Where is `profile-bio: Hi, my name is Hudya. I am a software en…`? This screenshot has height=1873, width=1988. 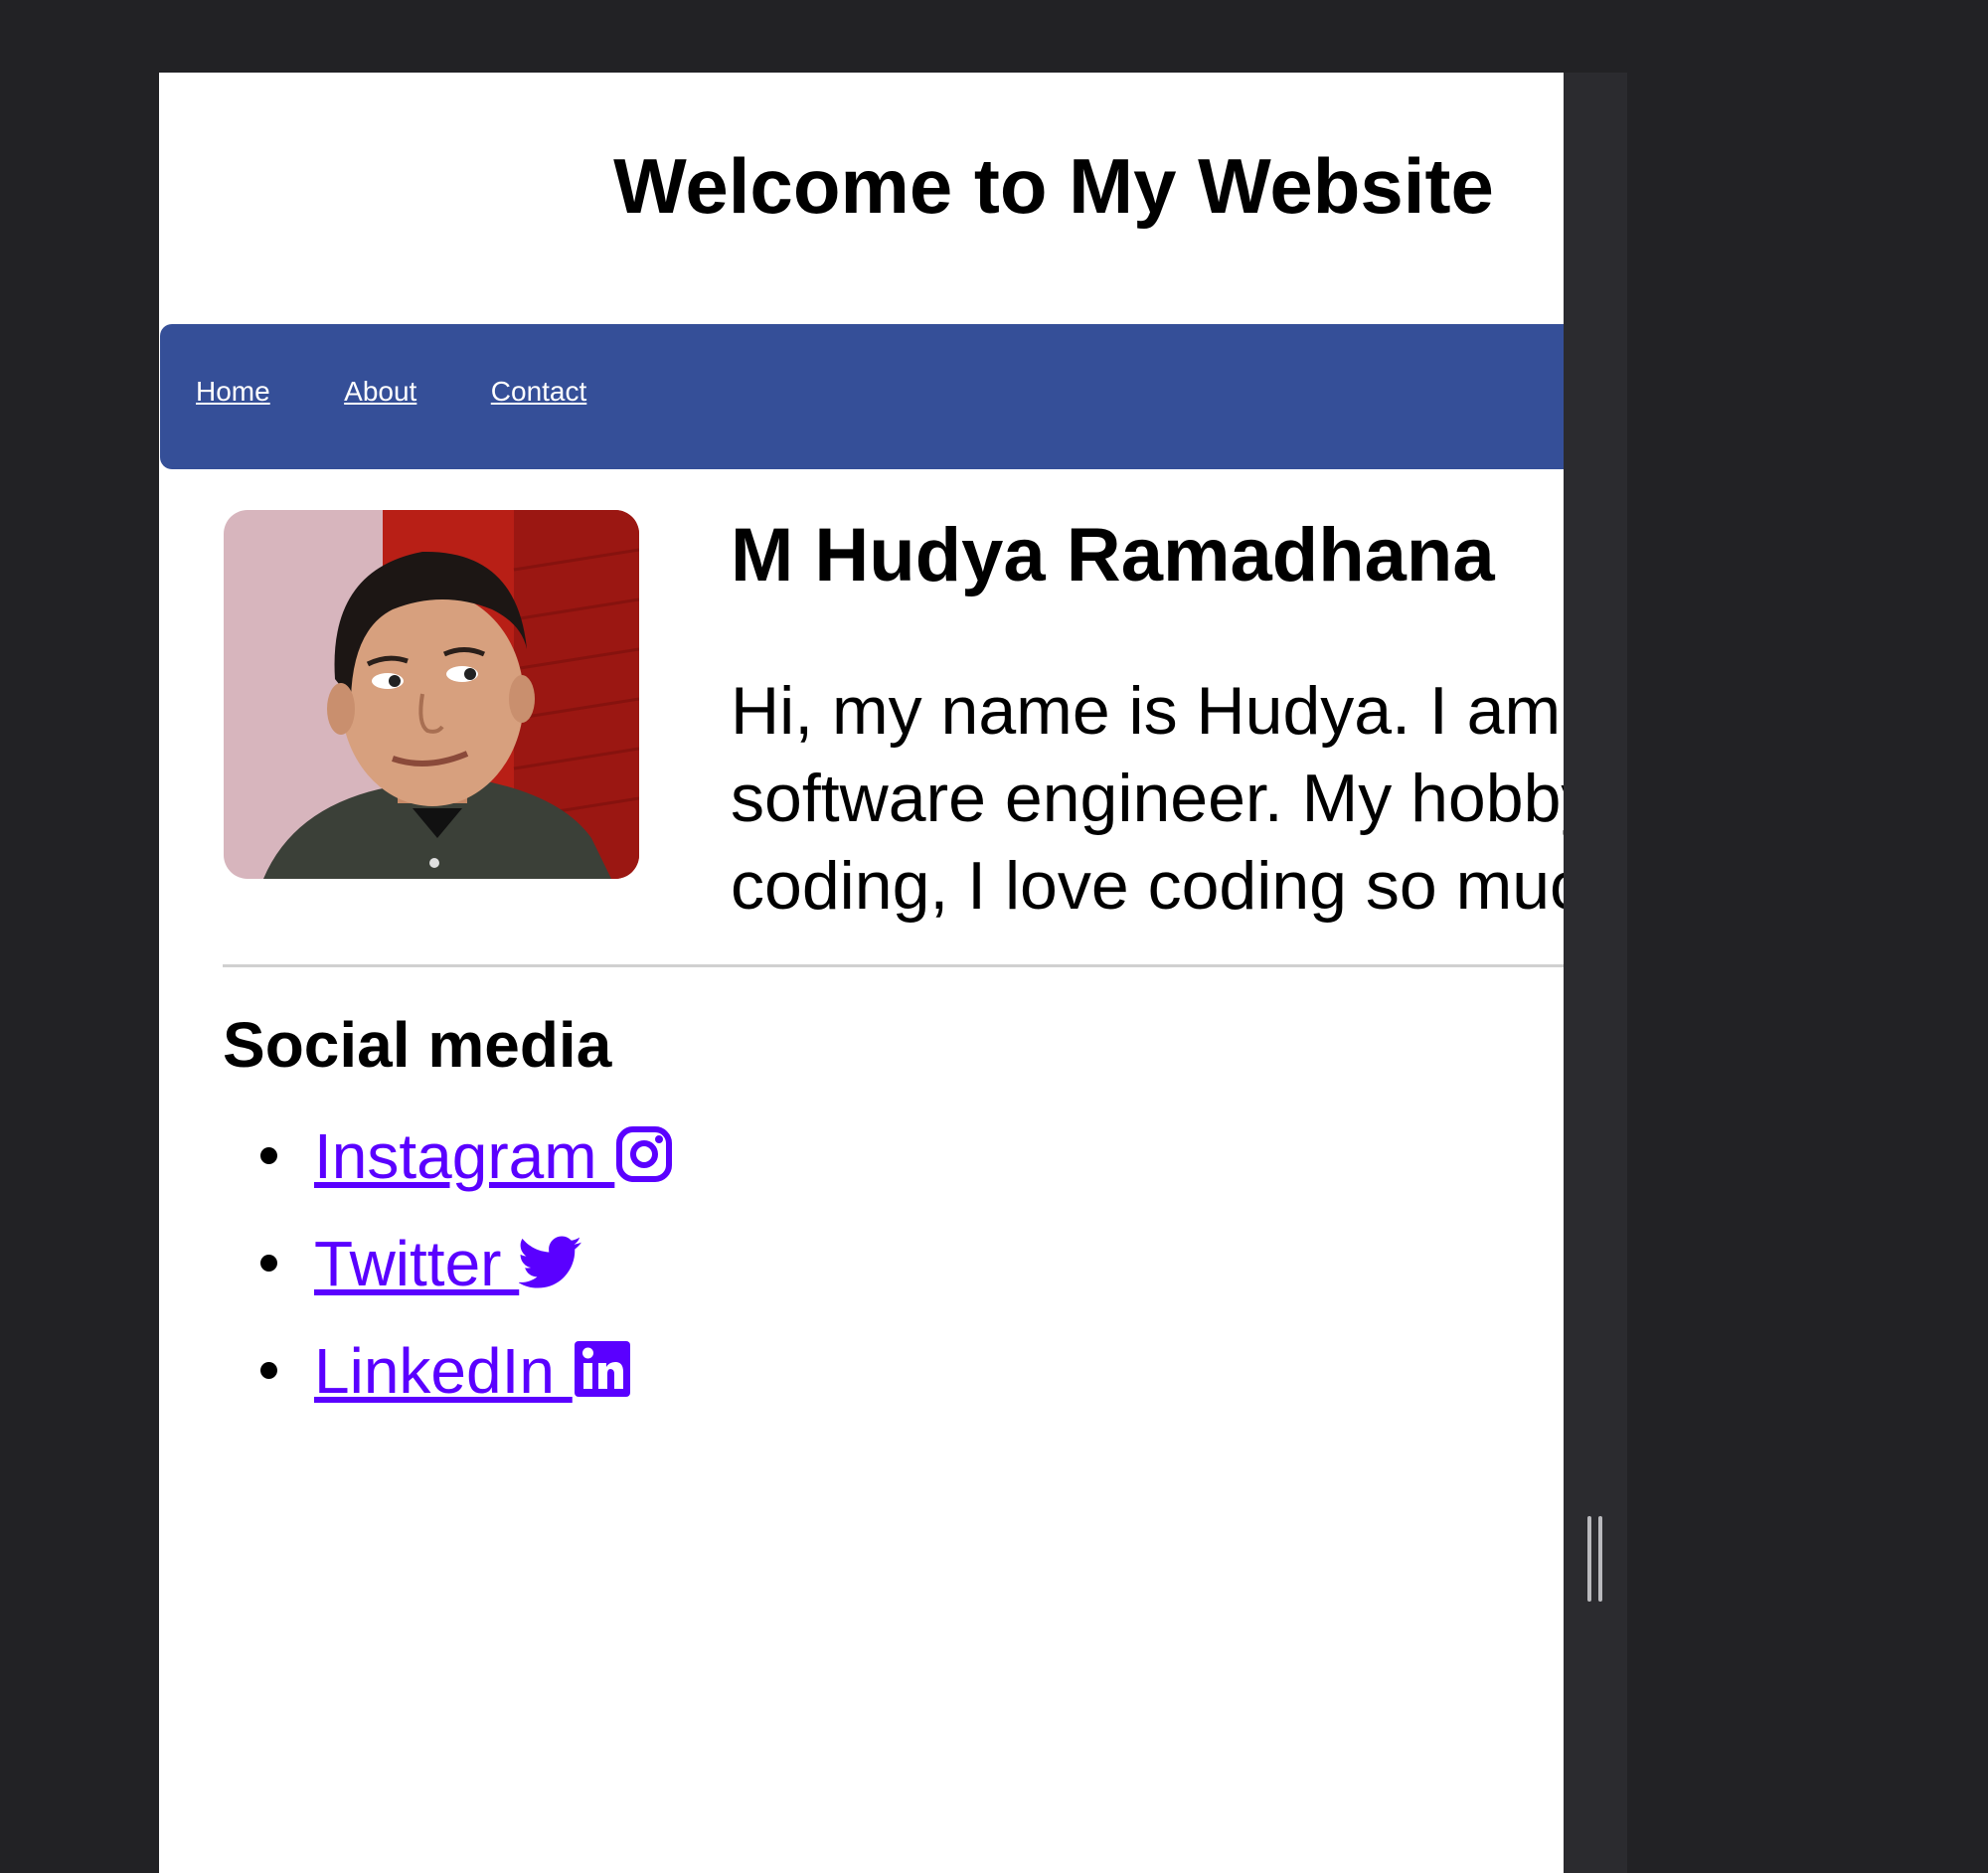 profile-bio: Hi, my name is Hudya. I am a software en… is located at coordinates (1147, 798).